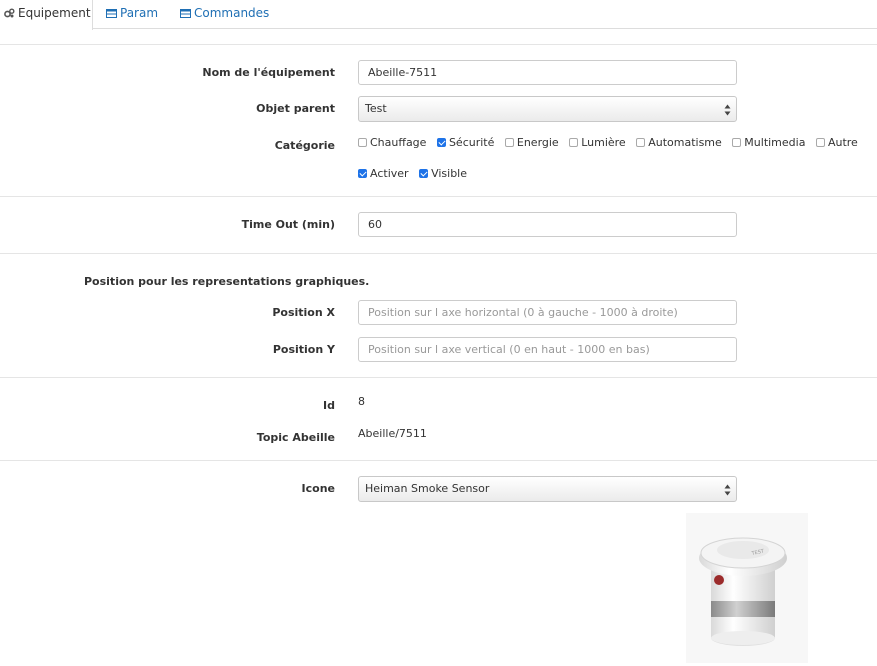  What do you see at coordinates (471, 142) in the screenshot?
I see `checkbox-label: Sécurité` at bounding box center [471, 142].